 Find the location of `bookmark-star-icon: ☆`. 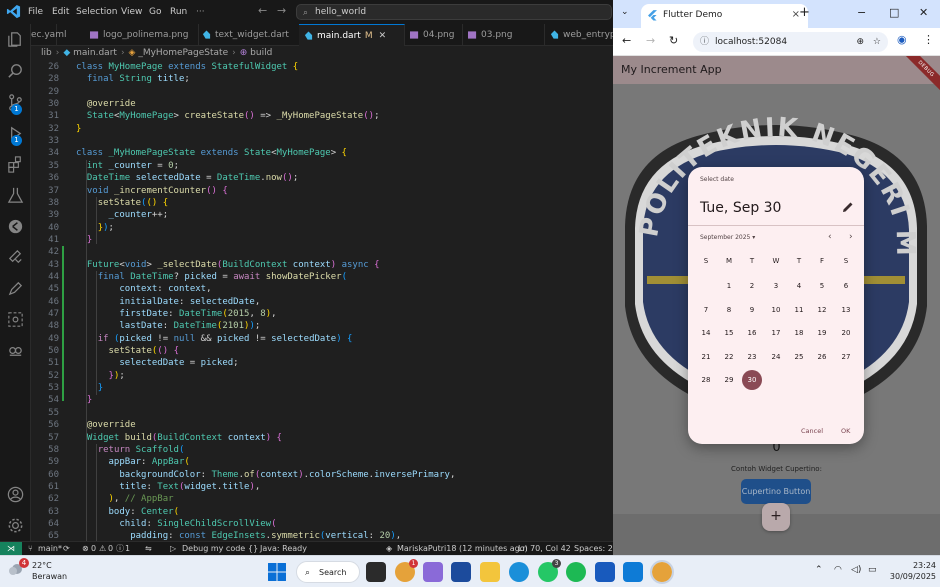

bookmark-star-icon: ☆ is located at coordinates (877, 42).